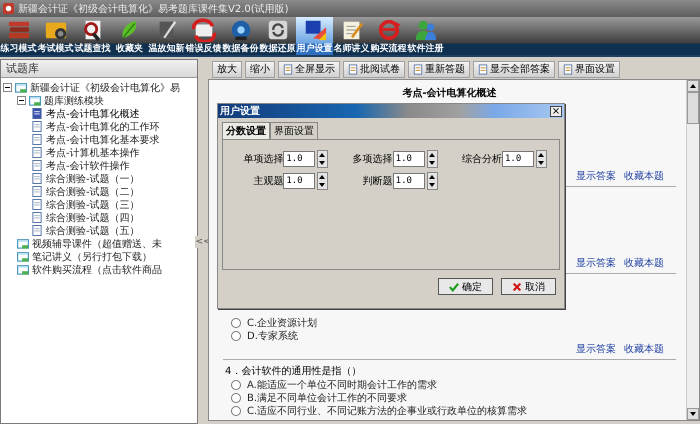 The image size is (700, 424). What do you see at coordinates (314, 36) in the screenshot?
I see `toolbar-button: 用户设置` at bounding box center [314, 36].